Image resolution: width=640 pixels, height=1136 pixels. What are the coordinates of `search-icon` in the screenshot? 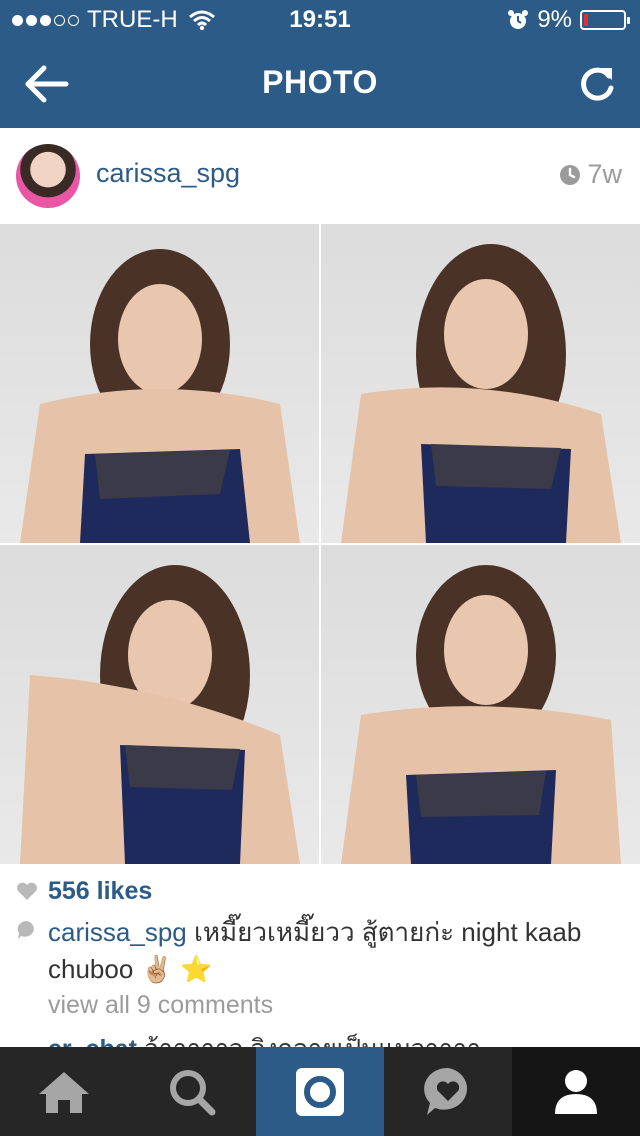 It's located at (193, 1092).